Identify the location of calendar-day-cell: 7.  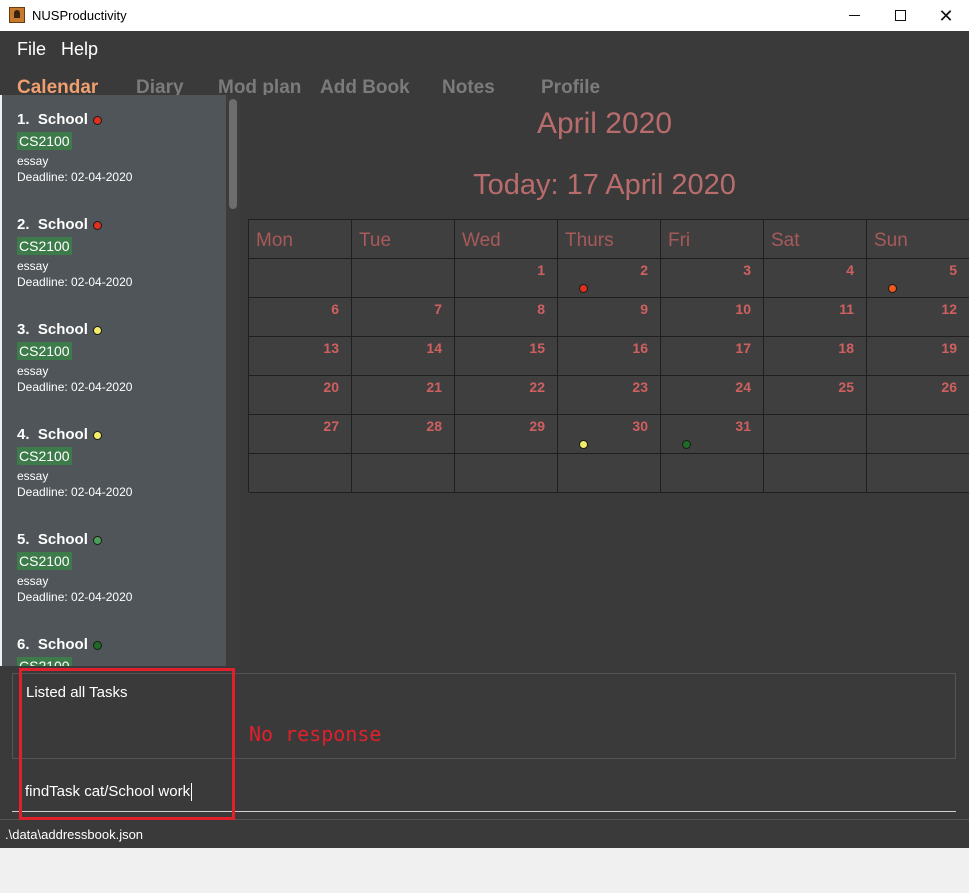
(403, 317).